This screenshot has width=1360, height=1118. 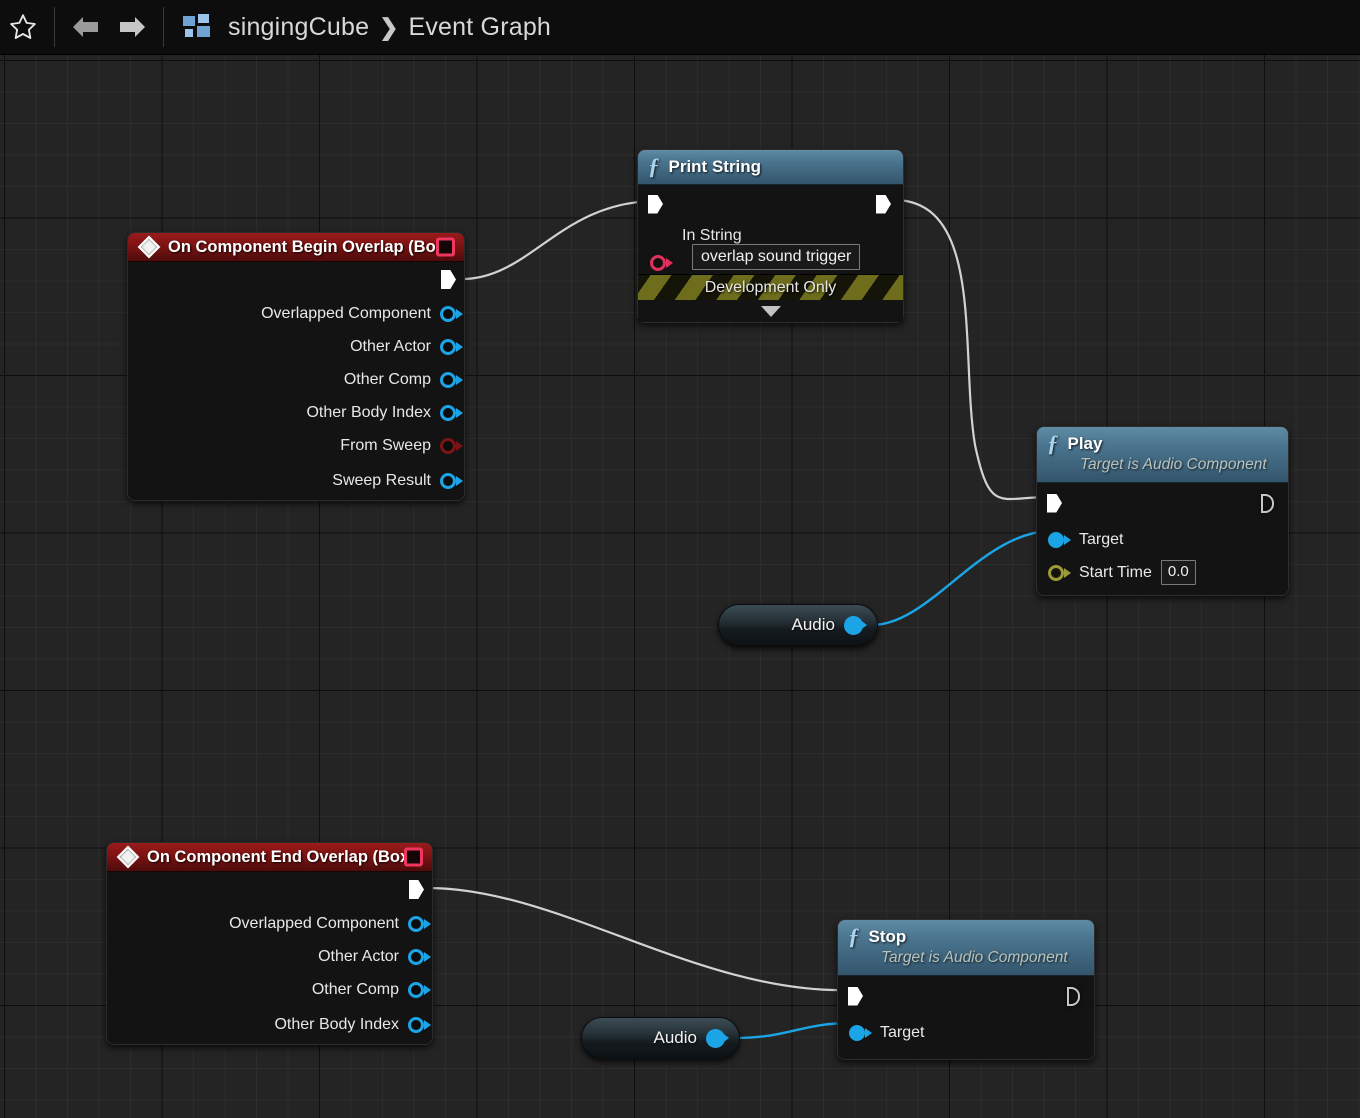 I want to click on event-diamond-icon, so click(x=128, y=857).